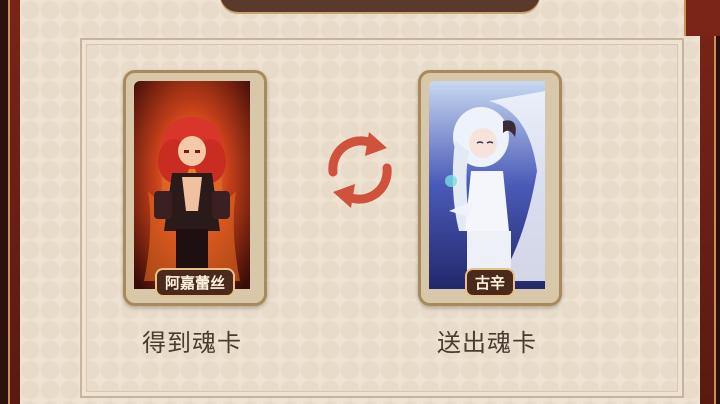  I want to click on obtain-card: 阿嘉蕾丝, so click(195, 188).